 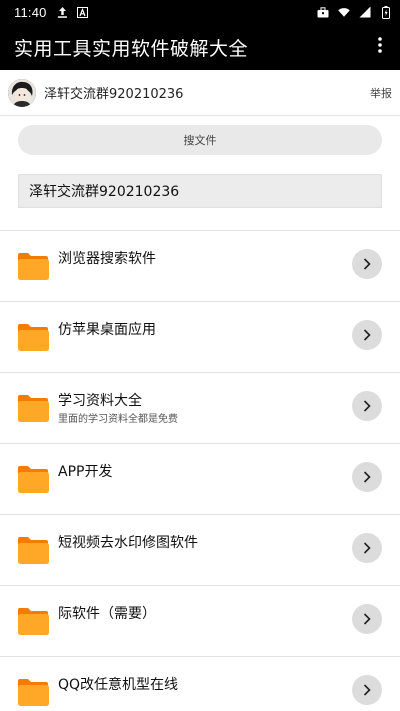 What do you see at coordinates (107, 330) in the screenshot?
I see `list-item-title: 仿苹果桌面应用` at bounding box center [107, 330].